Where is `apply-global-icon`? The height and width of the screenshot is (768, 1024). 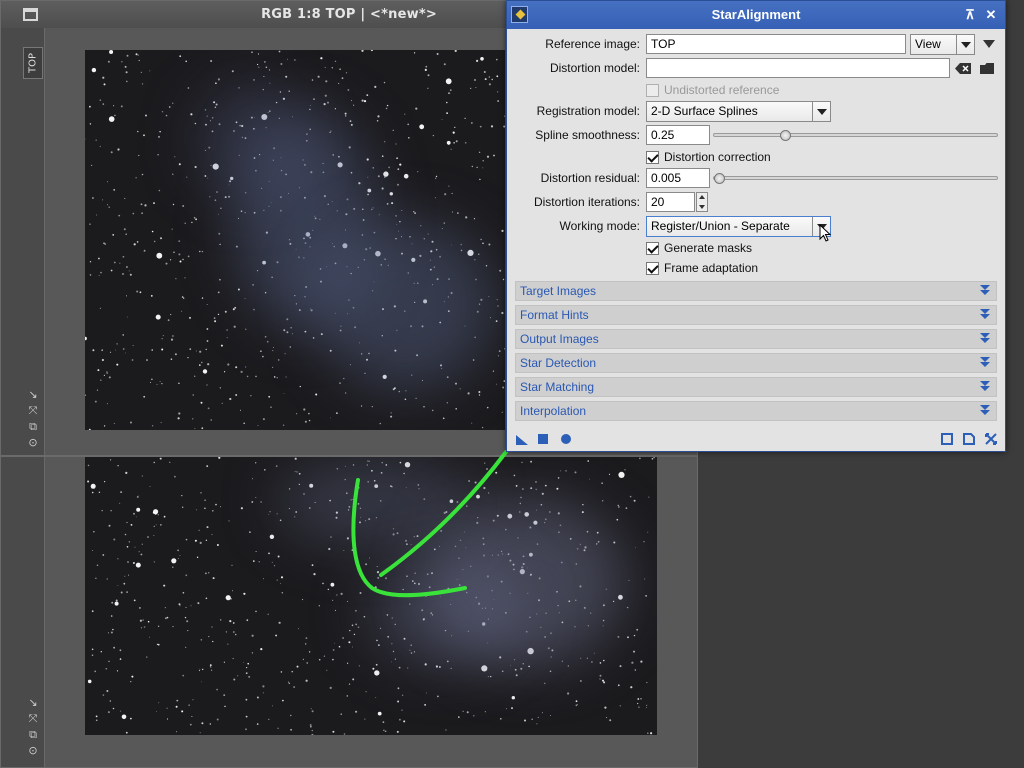 apply-global-icon is located at coordinates (543, 439).